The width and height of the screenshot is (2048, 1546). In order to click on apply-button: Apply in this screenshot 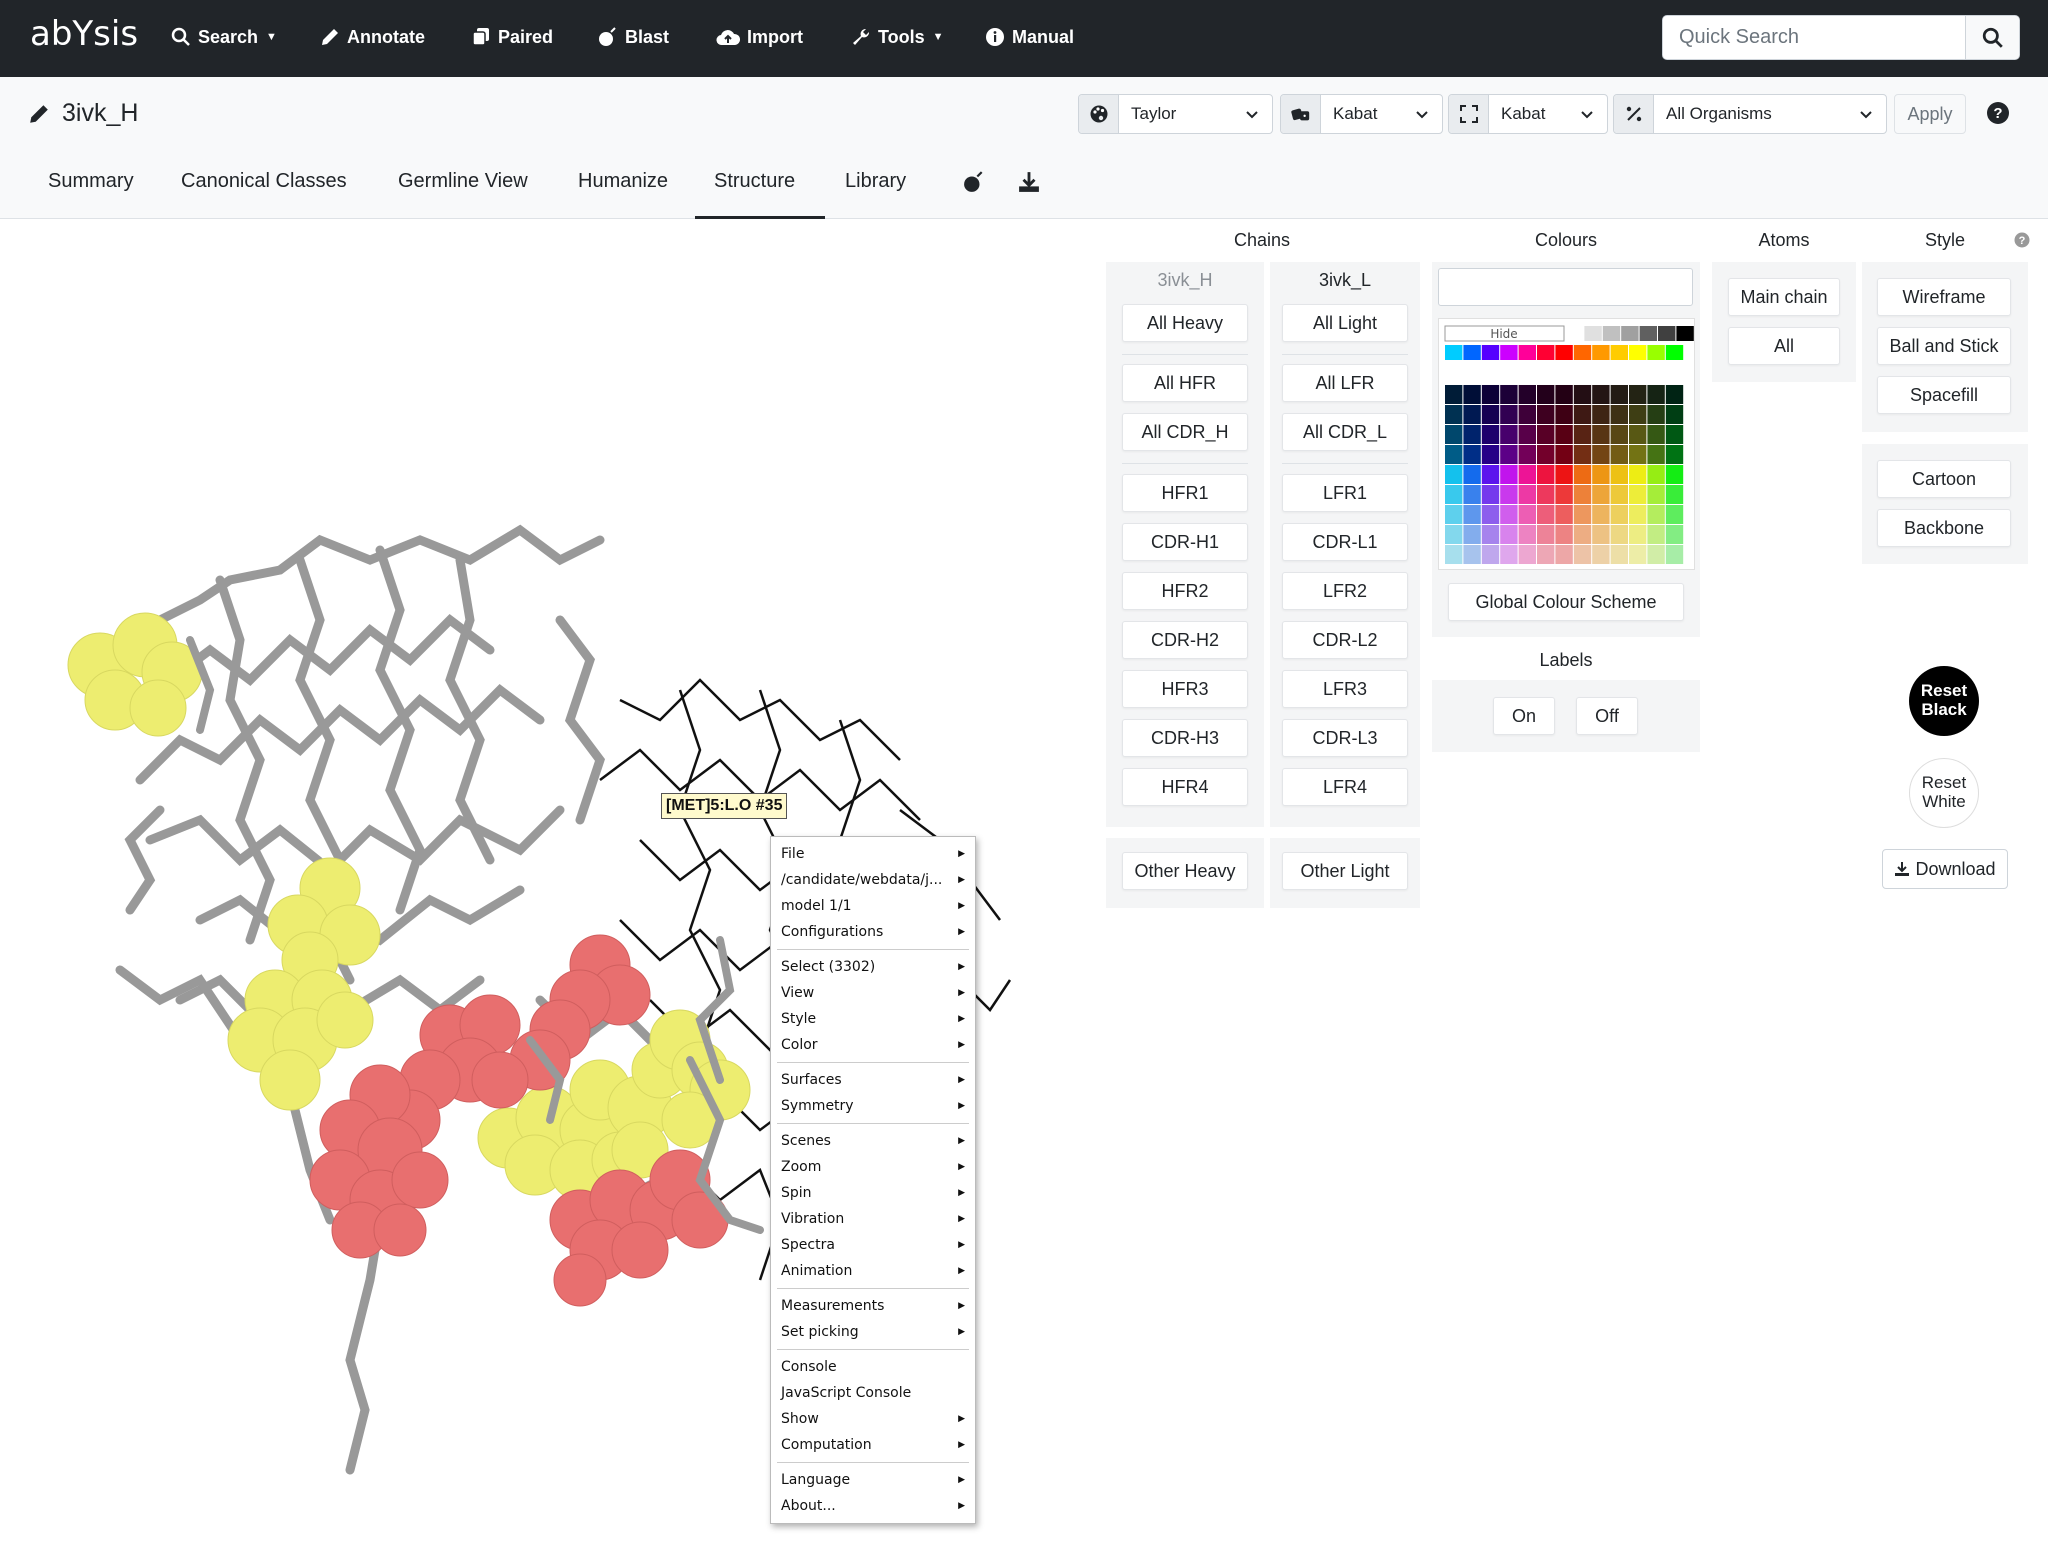, I will do `click(1930, 114)`.